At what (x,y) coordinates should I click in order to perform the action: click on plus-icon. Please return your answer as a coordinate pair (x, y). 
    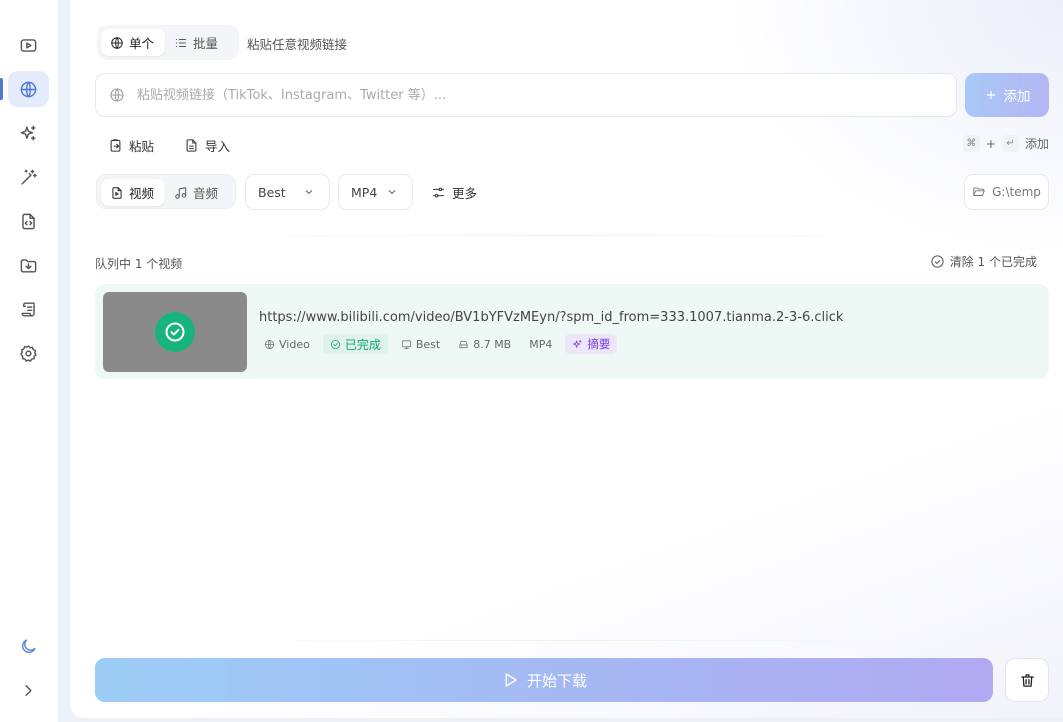
    Looking at the image, I should click on (990, 95).